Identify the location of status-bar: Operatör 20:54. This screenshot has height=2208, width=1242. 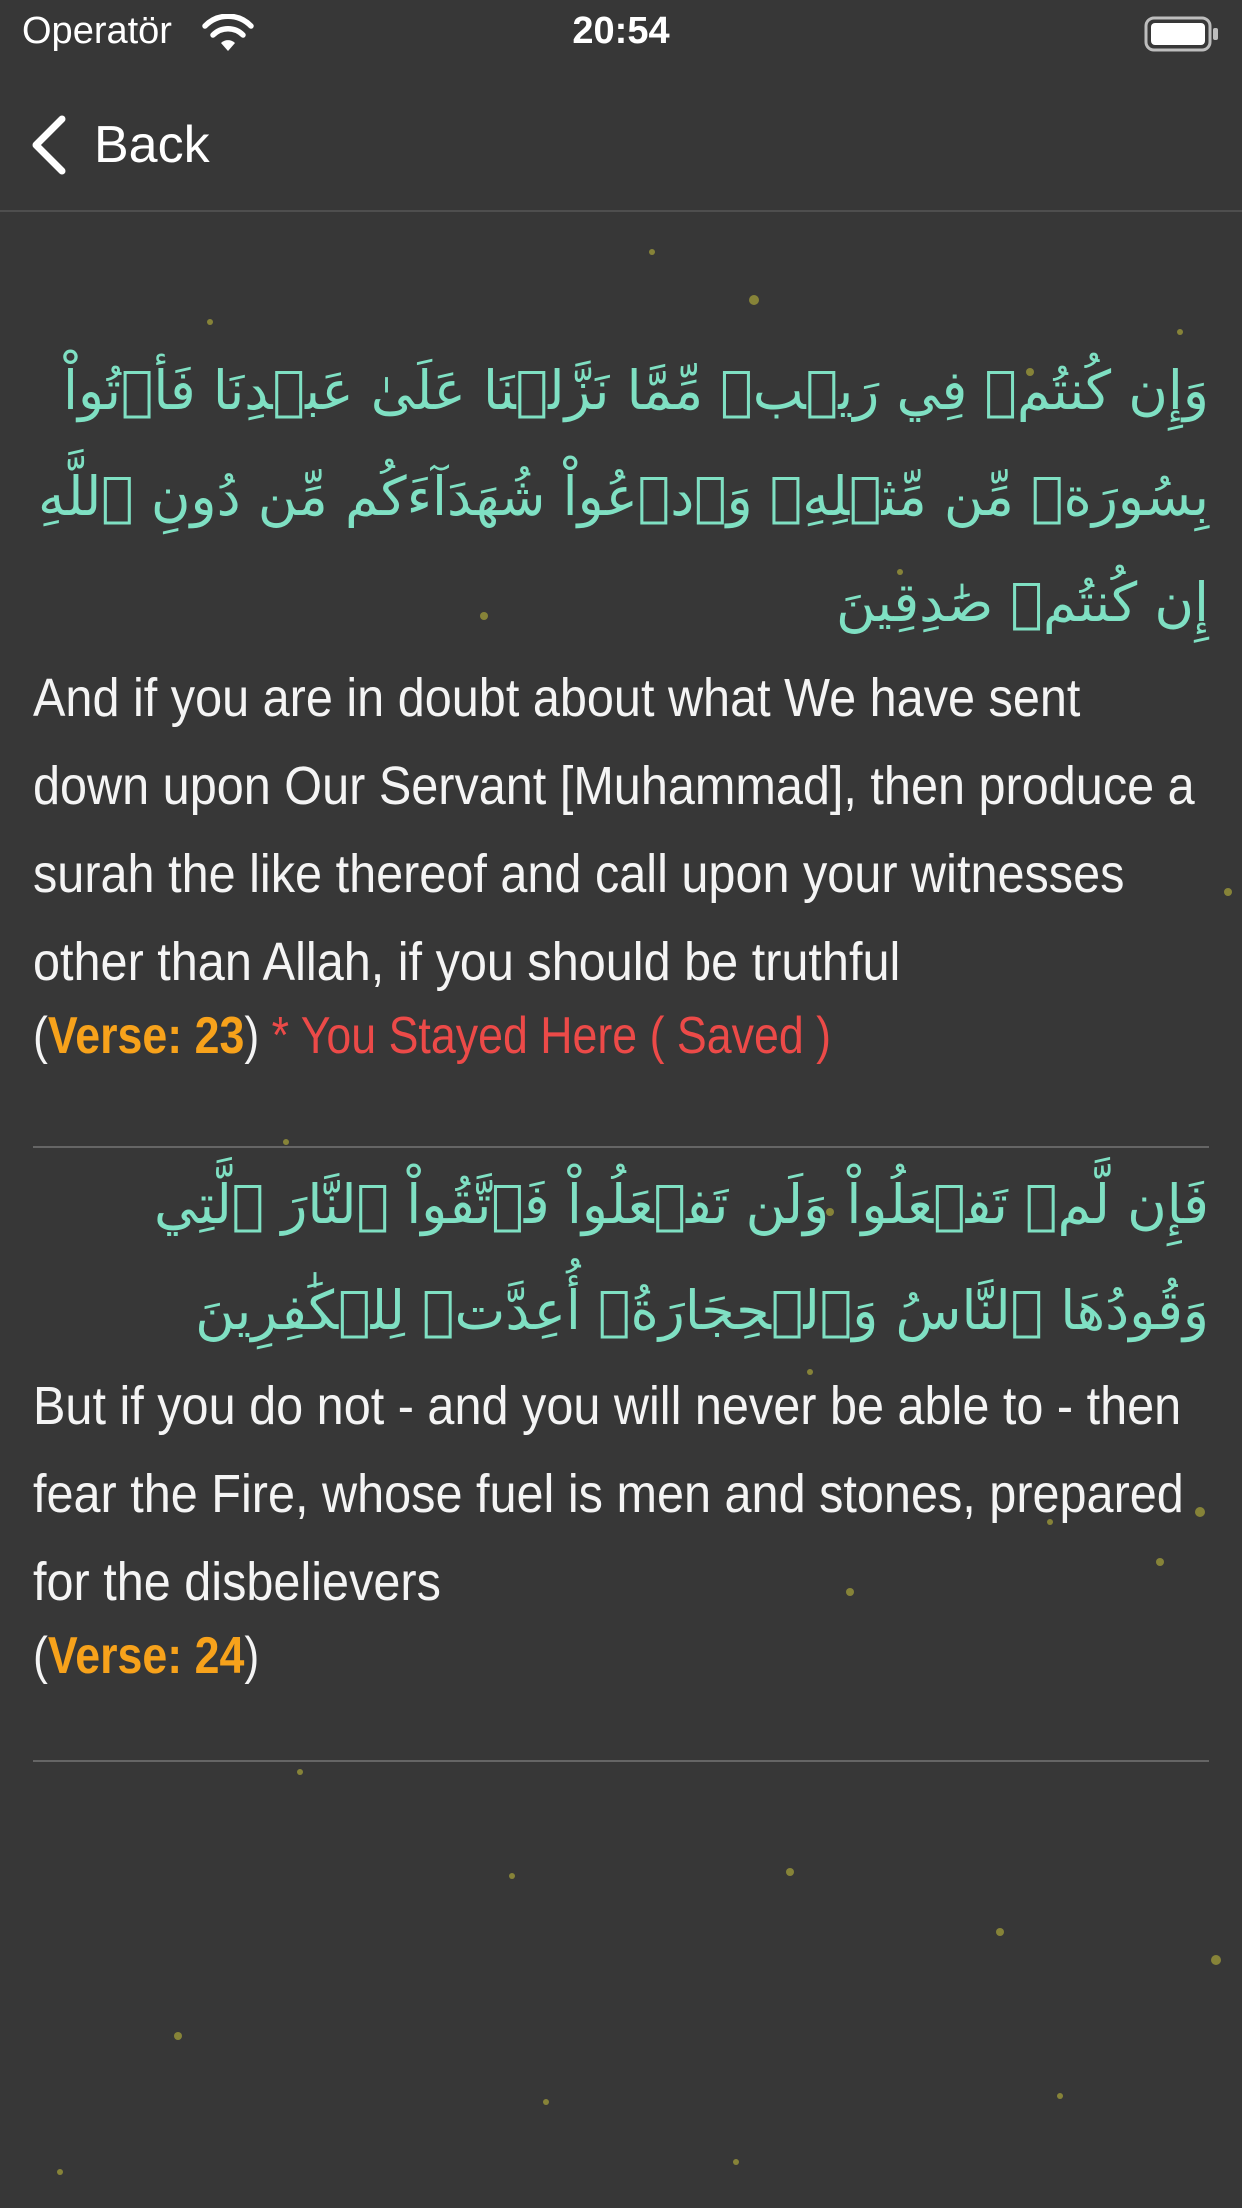
(621, 33).